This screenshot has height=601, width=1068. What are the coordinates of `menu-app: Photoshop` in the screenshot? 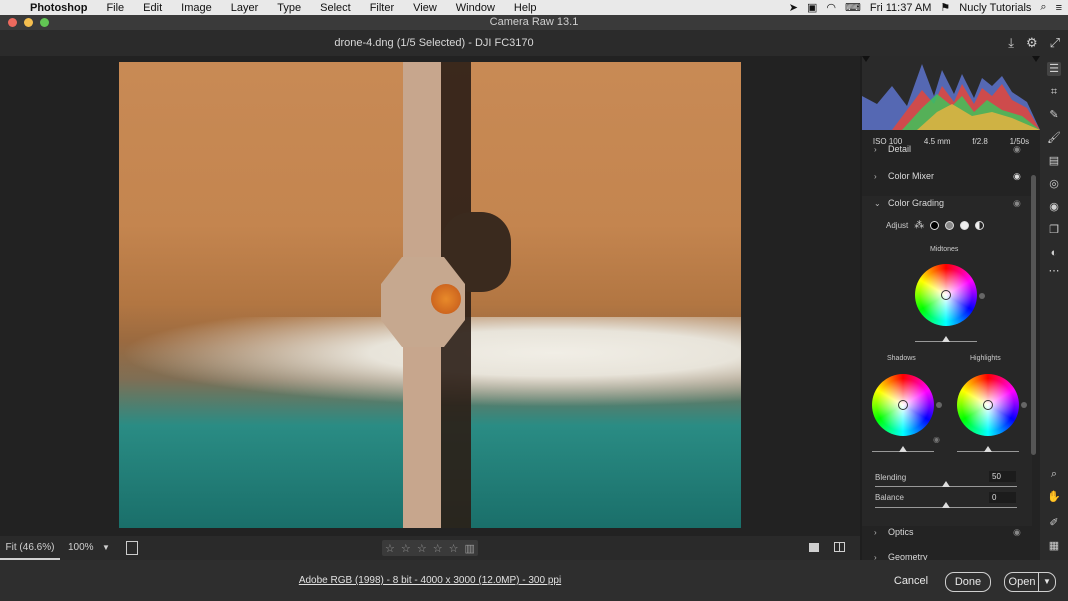 It's located at (58, 8).